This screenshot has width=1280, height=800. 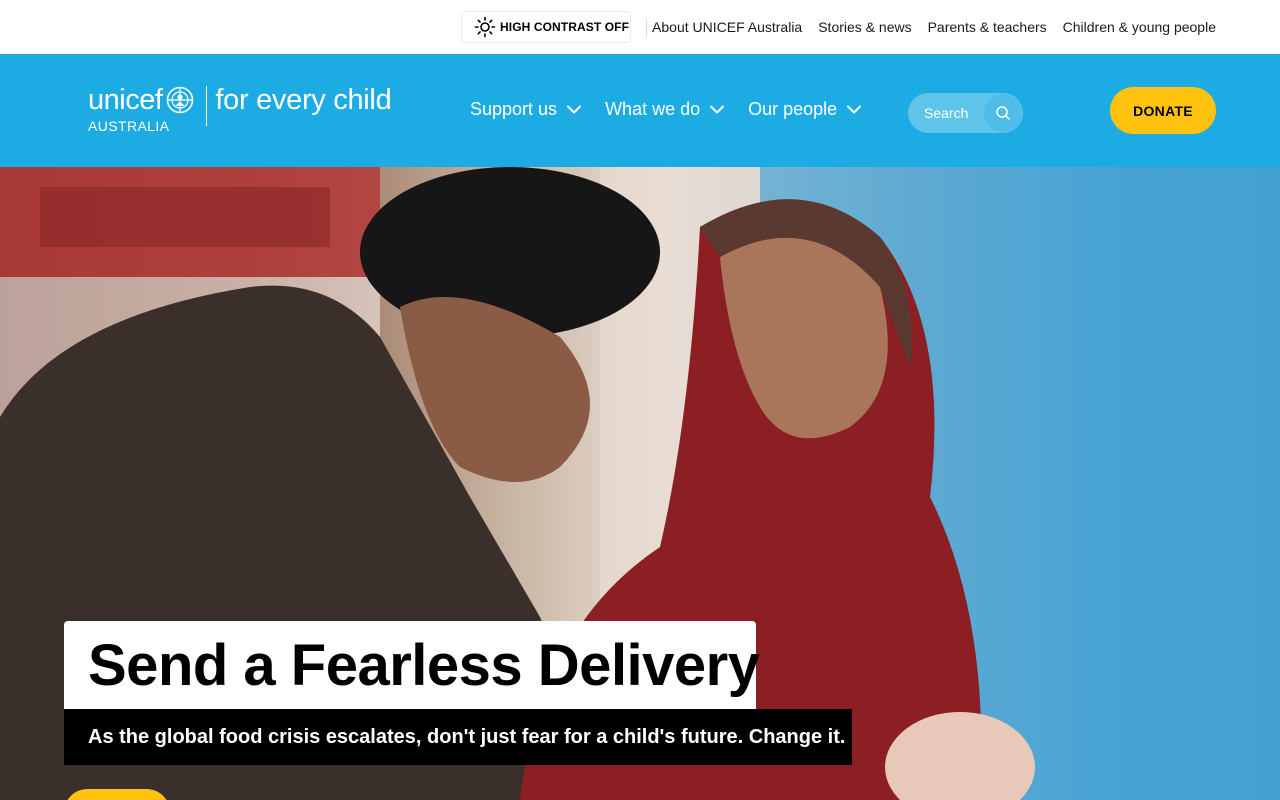 I want to click on logo-wordmark: unicef, so click(x=125, y=100).